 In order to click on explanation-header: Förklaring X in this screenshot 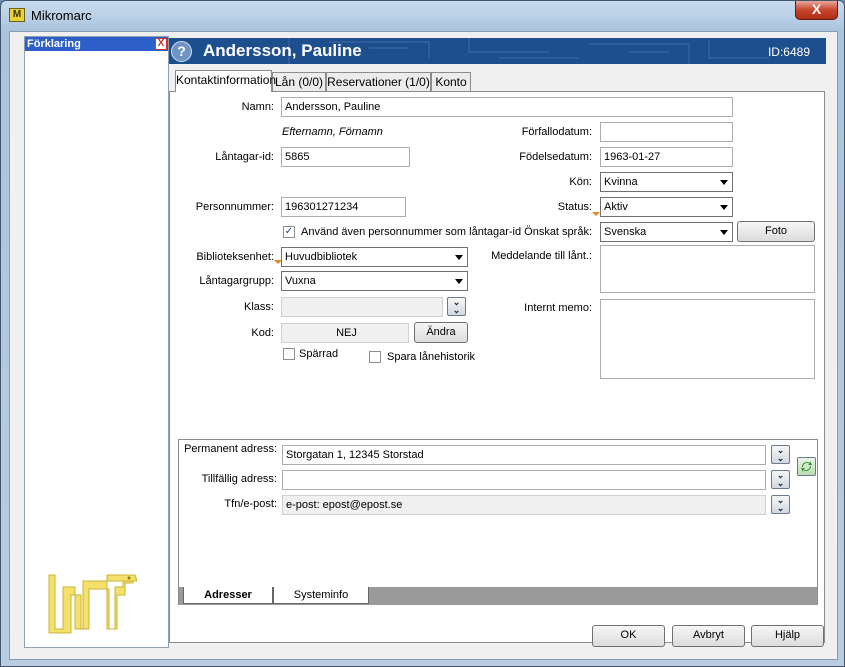, I will do `click(96, 44)`.